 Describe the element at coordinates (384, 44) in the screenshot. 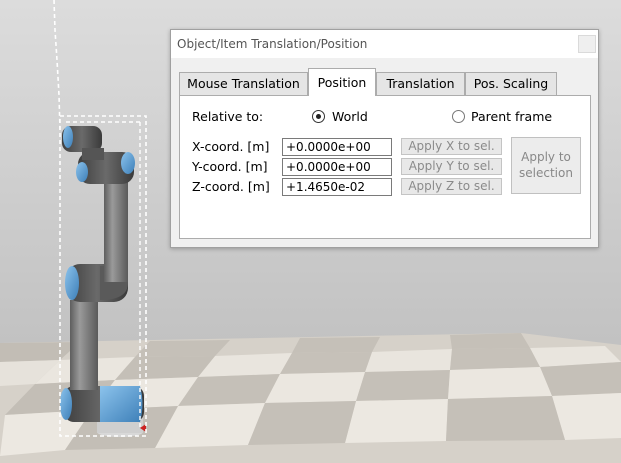

I see `dialog-titlebar: Object/Item Translation/Position` at that location.